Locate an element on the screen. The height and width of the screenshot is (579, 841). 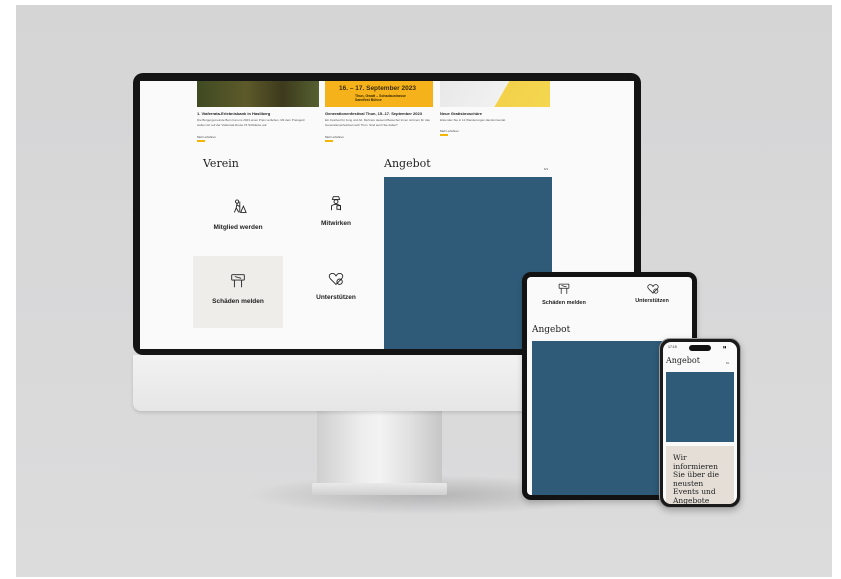
volunteer-person-icon is located at coordinates (336, 203).